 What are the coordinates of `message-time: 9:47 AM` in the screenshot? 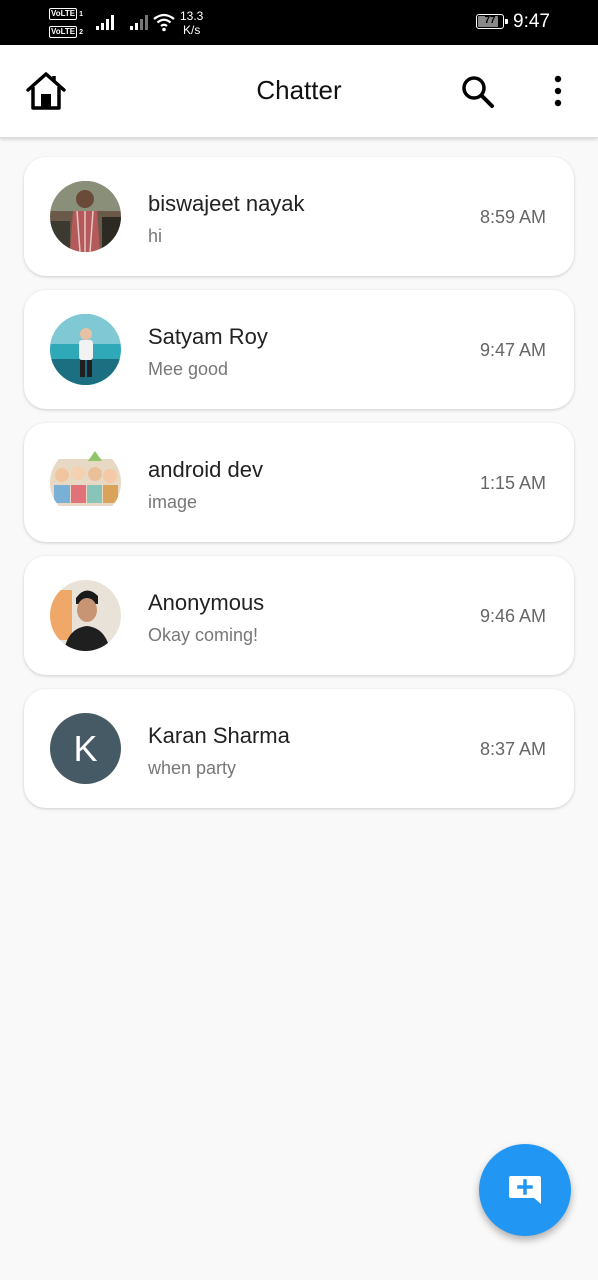 It's located at (512, 350).